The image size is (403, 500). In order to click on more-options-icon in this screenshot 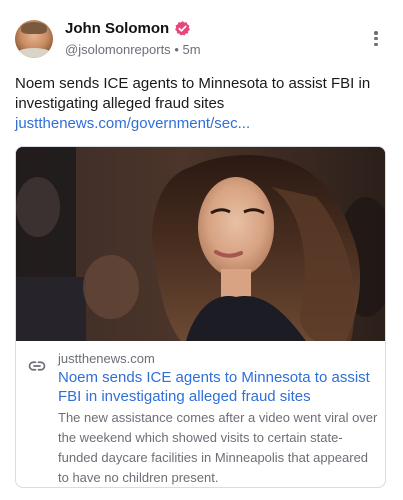, I will do `click(376, 40)`.